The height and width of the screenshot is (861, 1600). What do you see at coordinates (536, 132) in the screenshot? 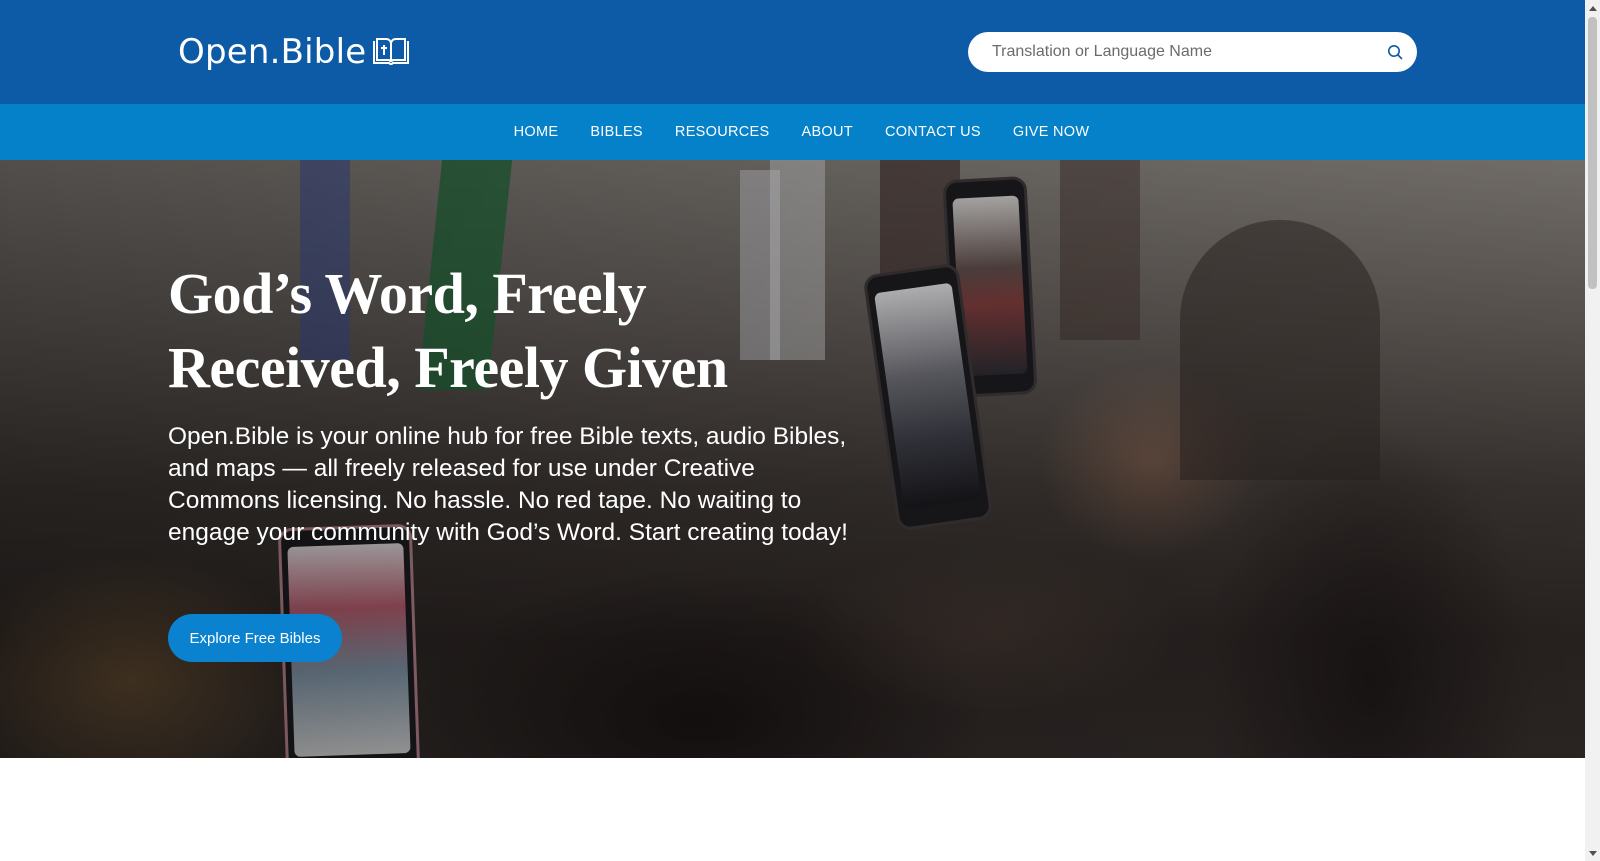
I see `nav-item-home: HOME` at bounding box center [536, 132].